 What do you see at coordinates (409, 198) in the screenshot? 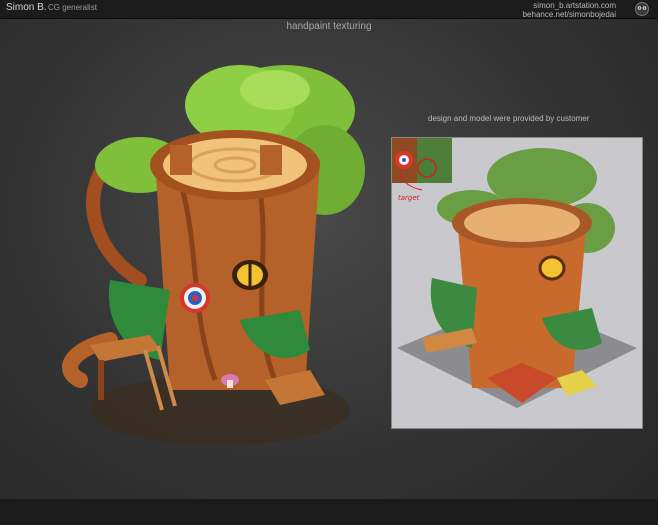
I see `target-annotation: target` at bounding box center [409, 198].